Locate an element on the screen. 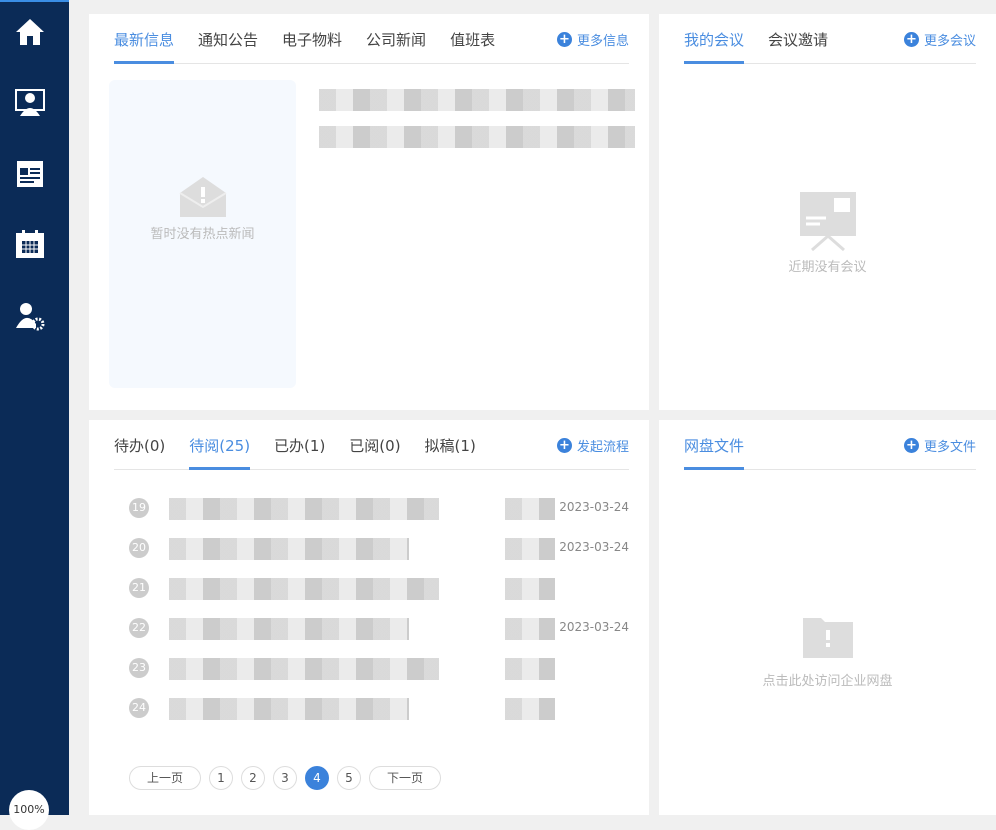 The image size is (996, 830). page-3: 3 is located at coordinates (285, 778).